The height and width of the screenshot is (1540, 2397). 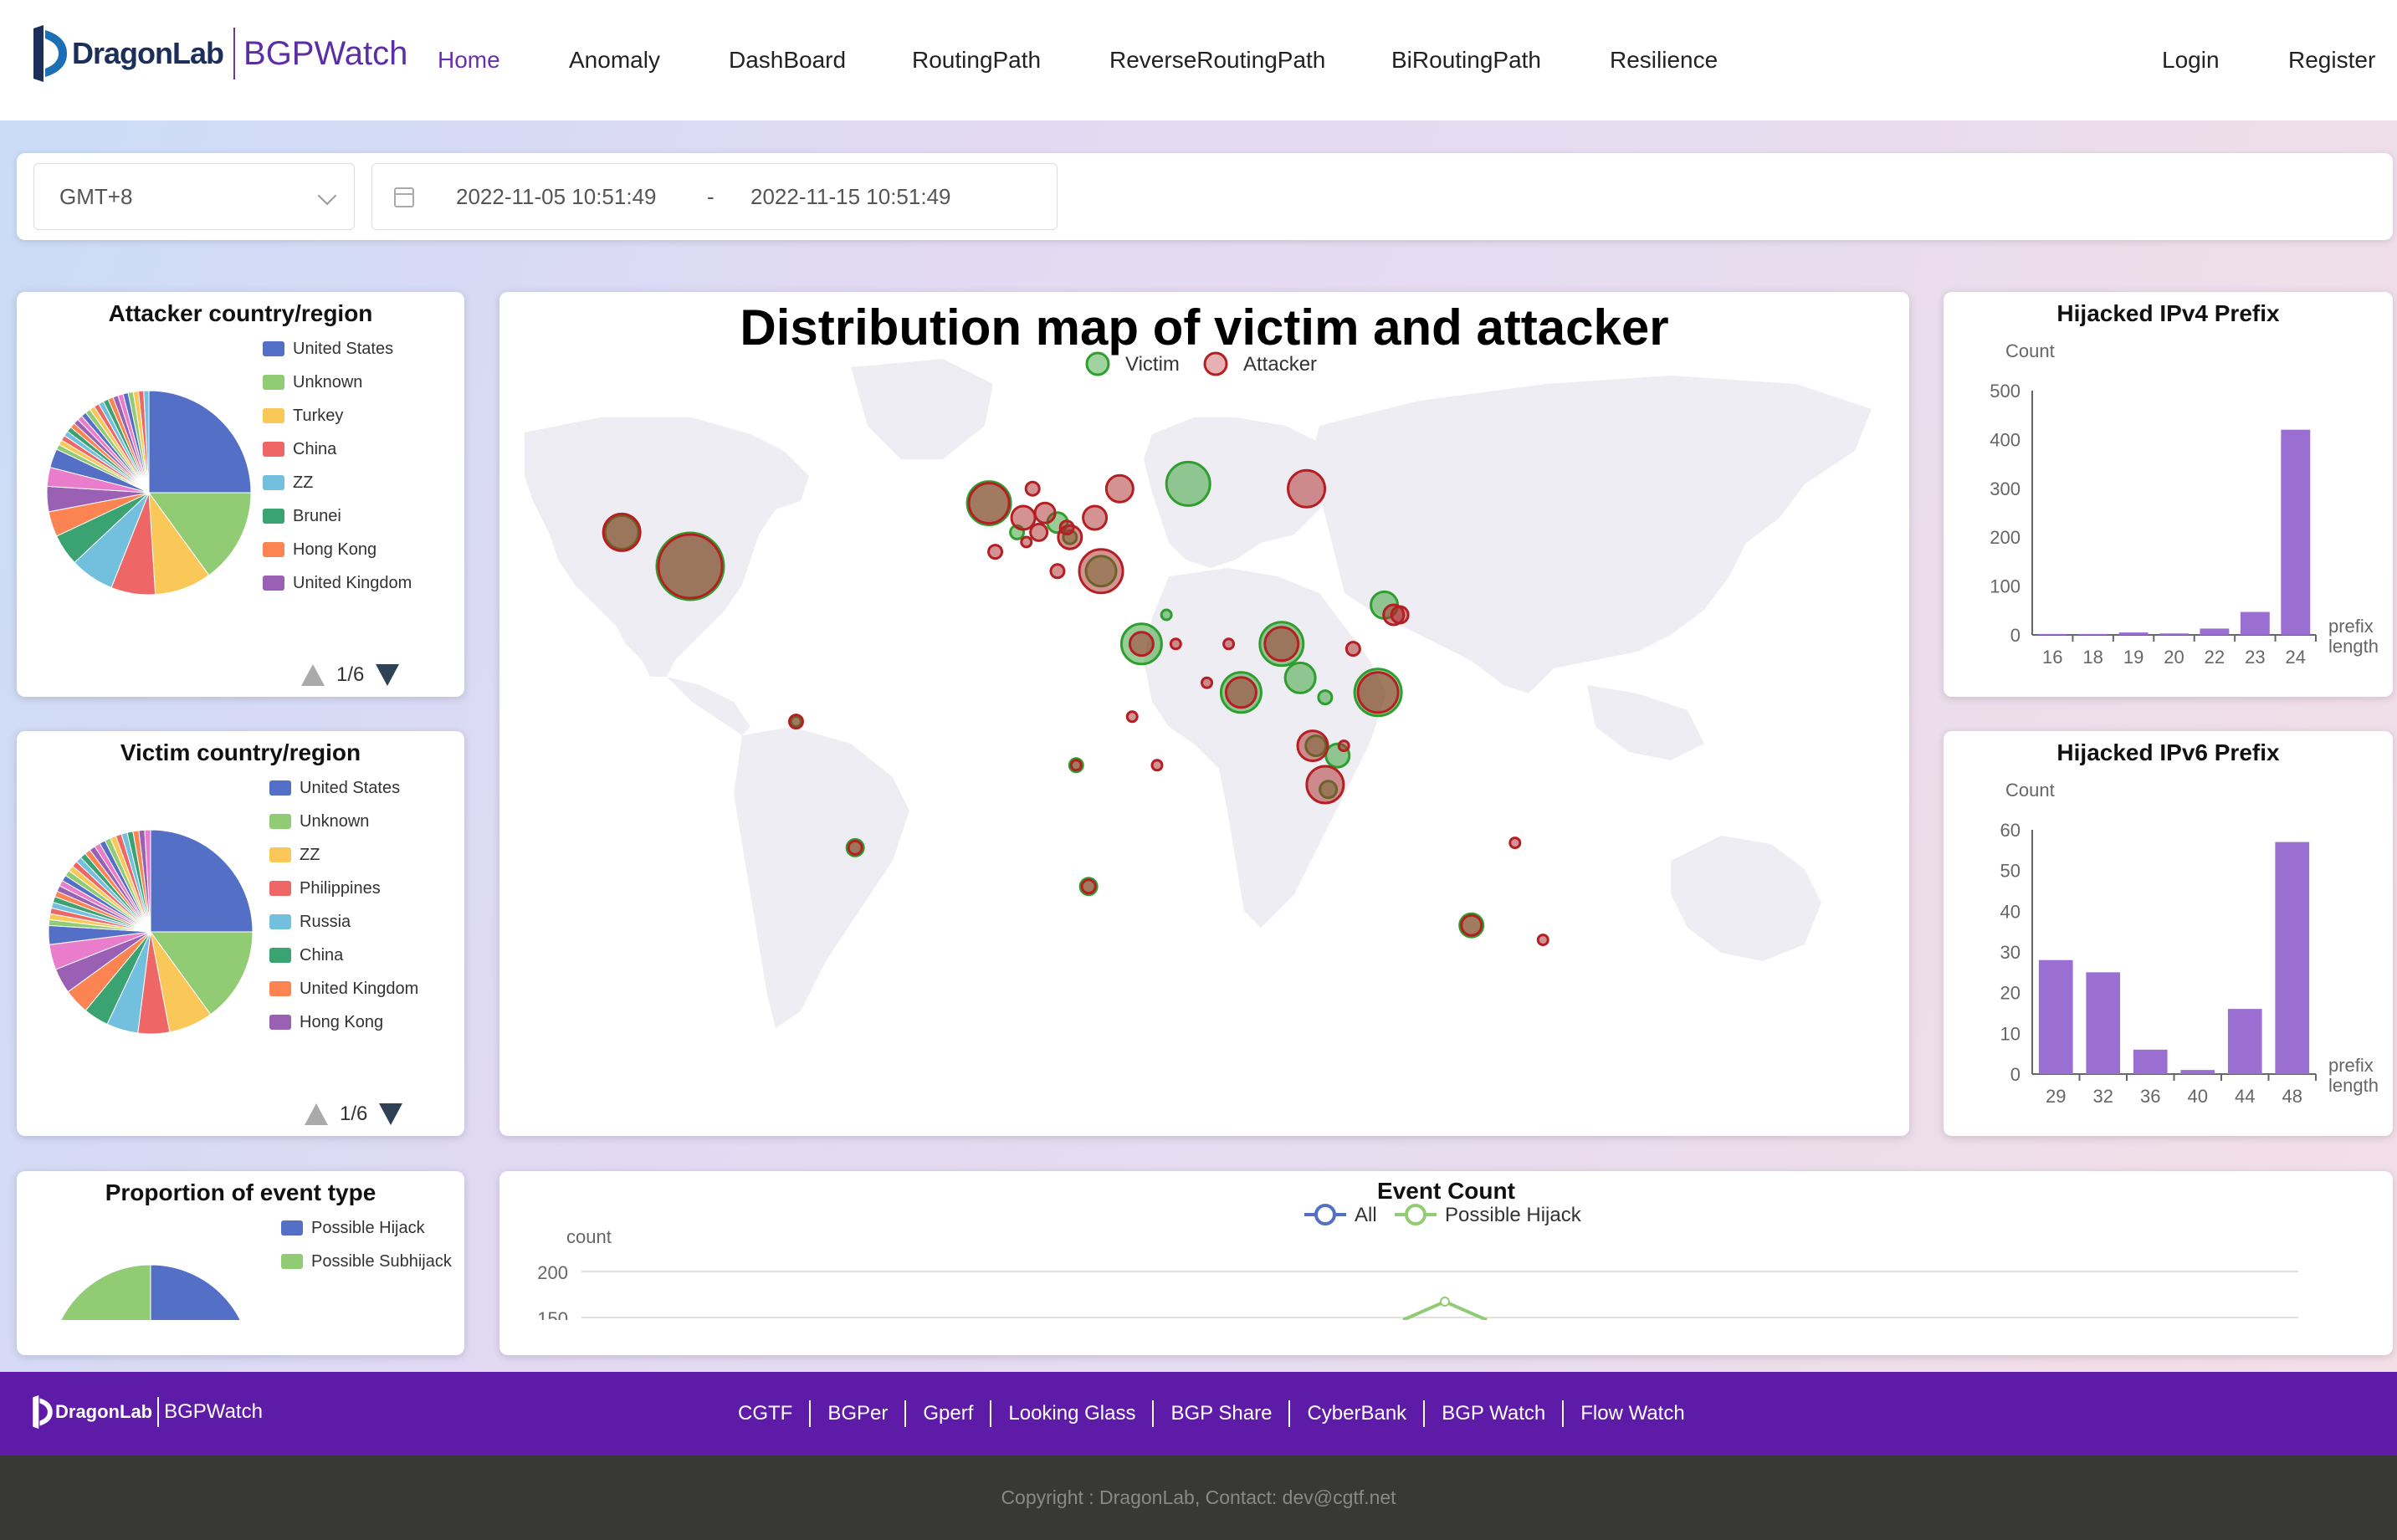 What do you see at coordinates (1220, 1414) in the screenshot?
I see `footer-link-bgp-share: BGP Share` at bounding box center [1220, 1414].